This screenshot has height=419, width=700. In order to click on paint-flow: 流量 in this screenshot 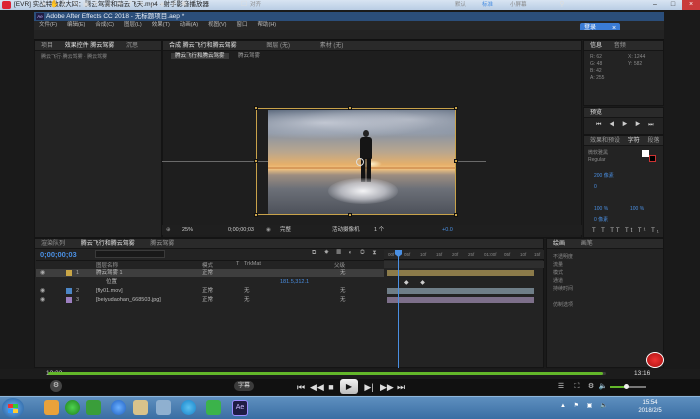, I will do `click(558, 264)`.